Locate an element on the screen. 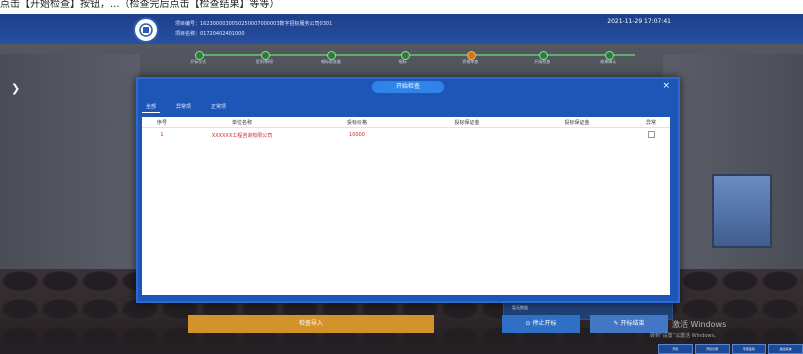 The image size is (803, 354). side-screen is located at coordinates (742, 211).